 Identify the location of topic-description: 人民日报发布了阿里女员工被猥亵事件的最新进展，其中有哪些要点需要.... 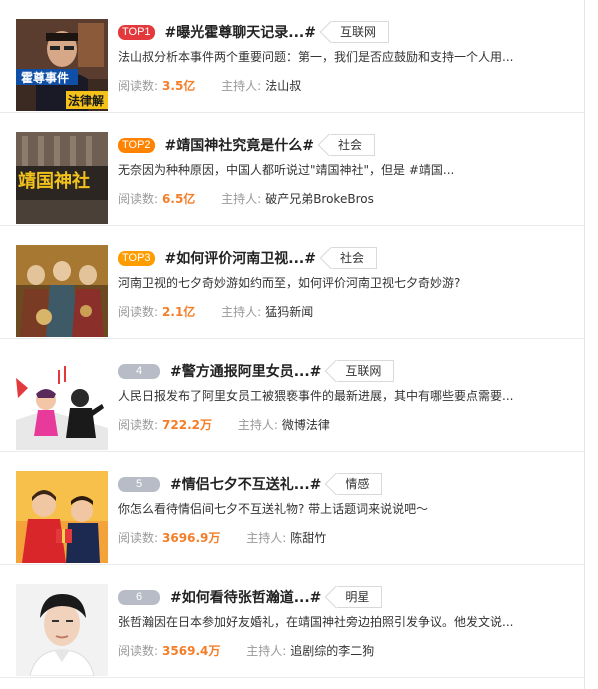
(316, 396).